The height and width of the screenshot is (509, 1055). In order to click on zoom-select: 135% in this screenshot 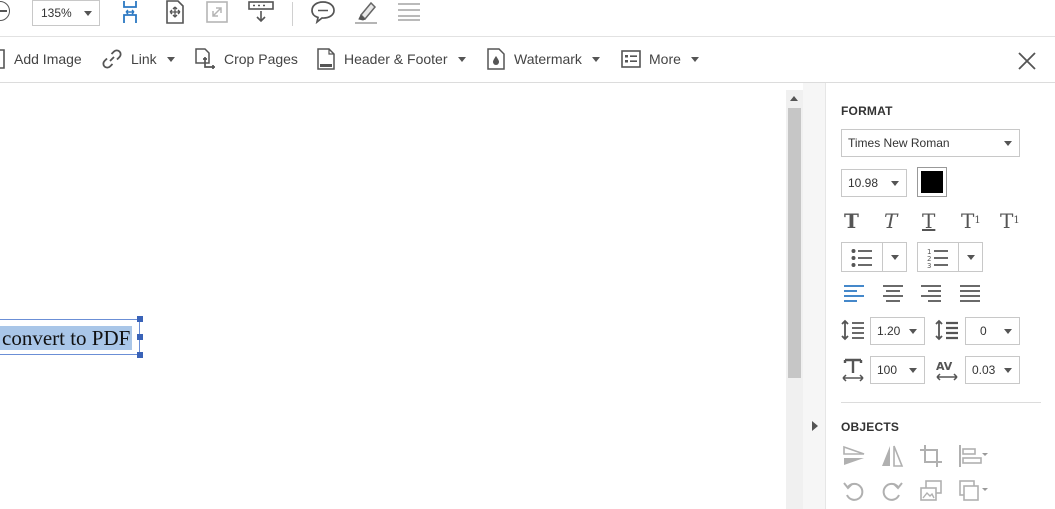, I will do `click(66, 13)`.